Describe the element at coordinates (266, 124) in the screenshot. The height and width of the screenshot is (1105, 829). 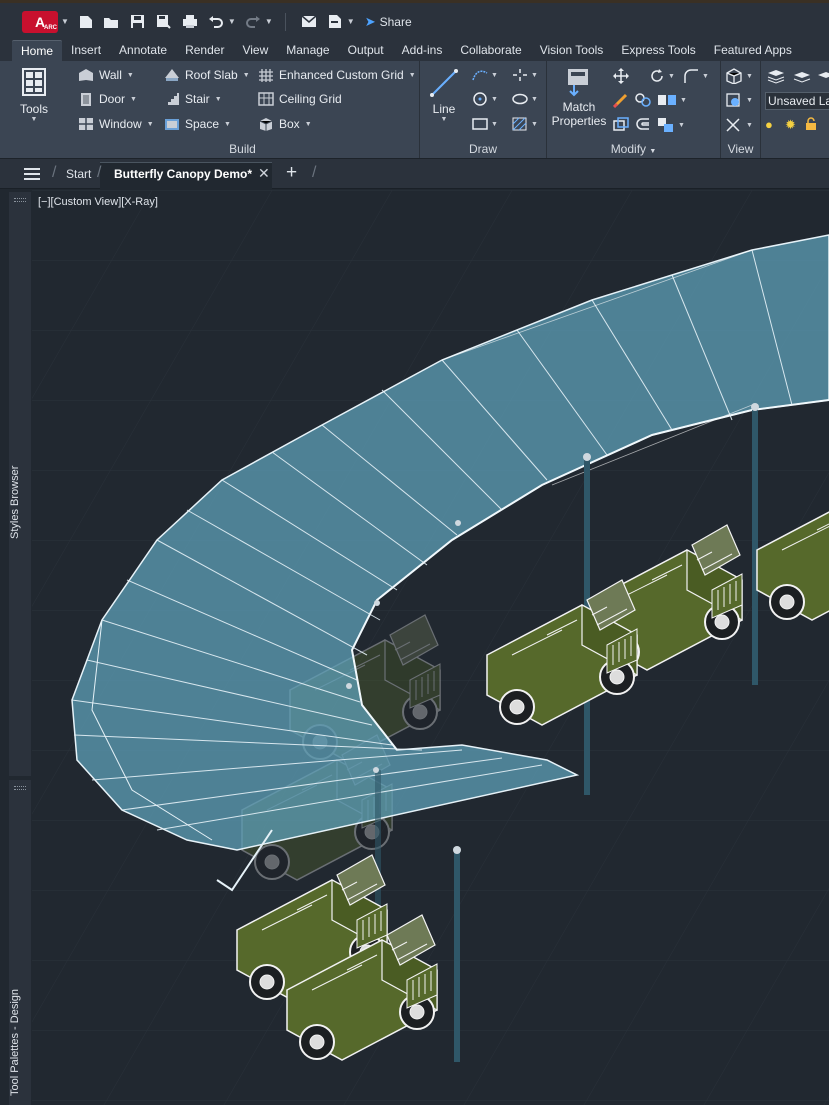
I see `box-icon` at that location.